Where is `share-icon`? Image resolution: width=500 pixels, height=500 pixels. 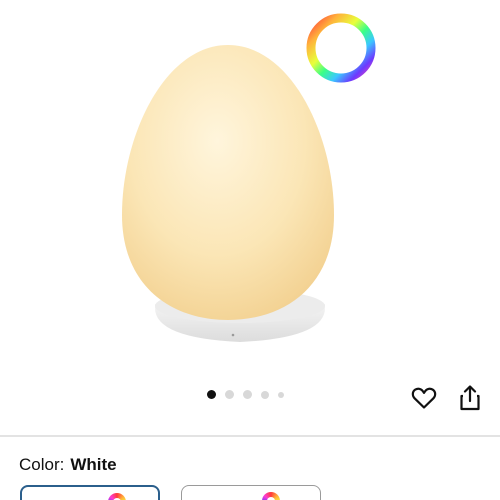 share-icon is located at coordinates (470, 398).